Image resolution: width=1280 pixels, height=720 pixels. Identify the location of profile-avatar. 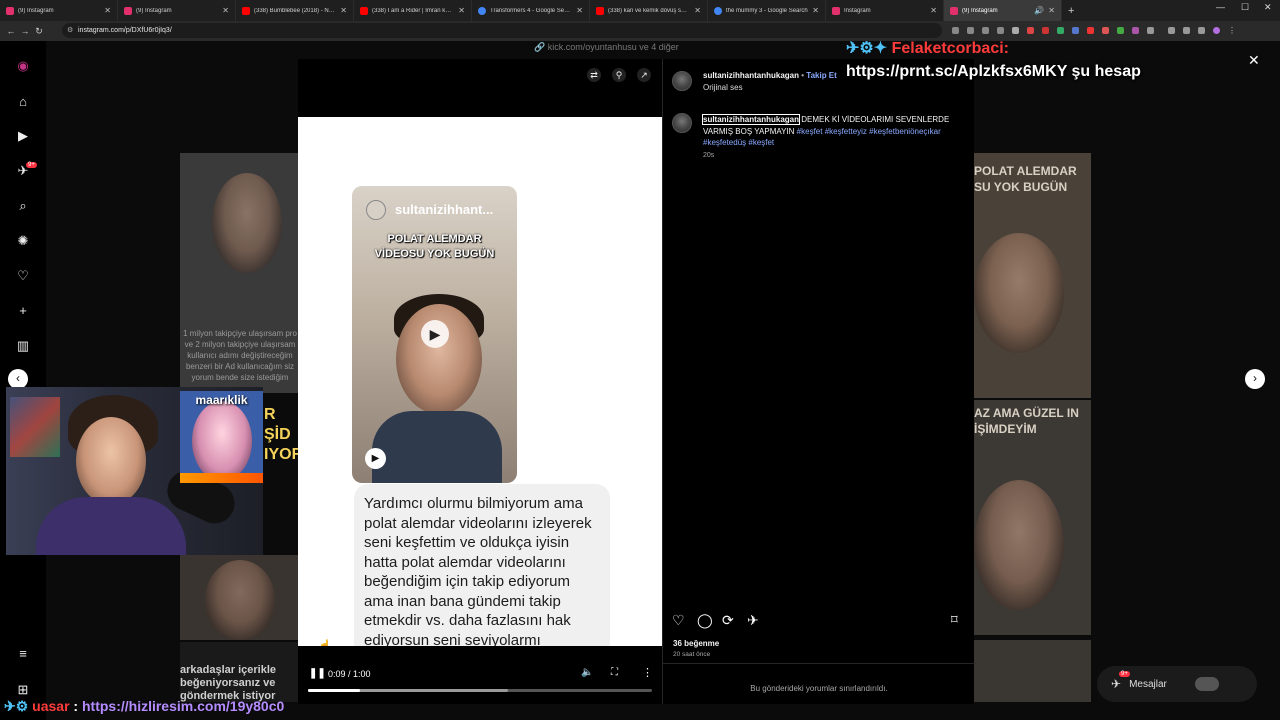
(1216, 30).